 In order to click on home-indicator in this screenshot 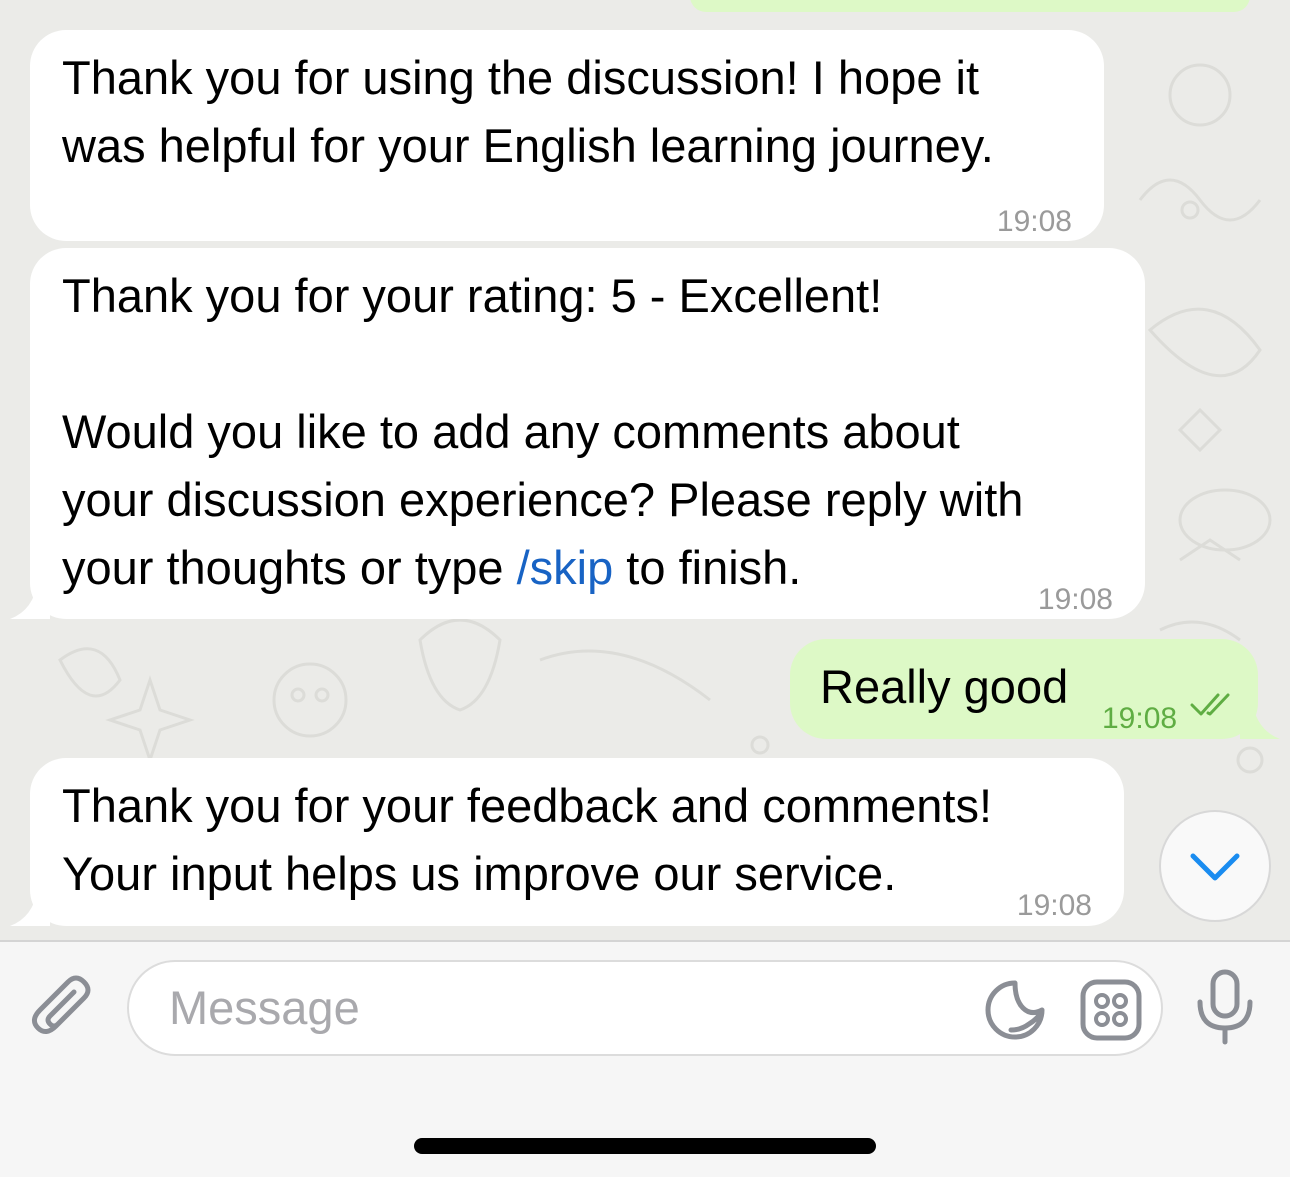, I will do `click(645, 1146)`.